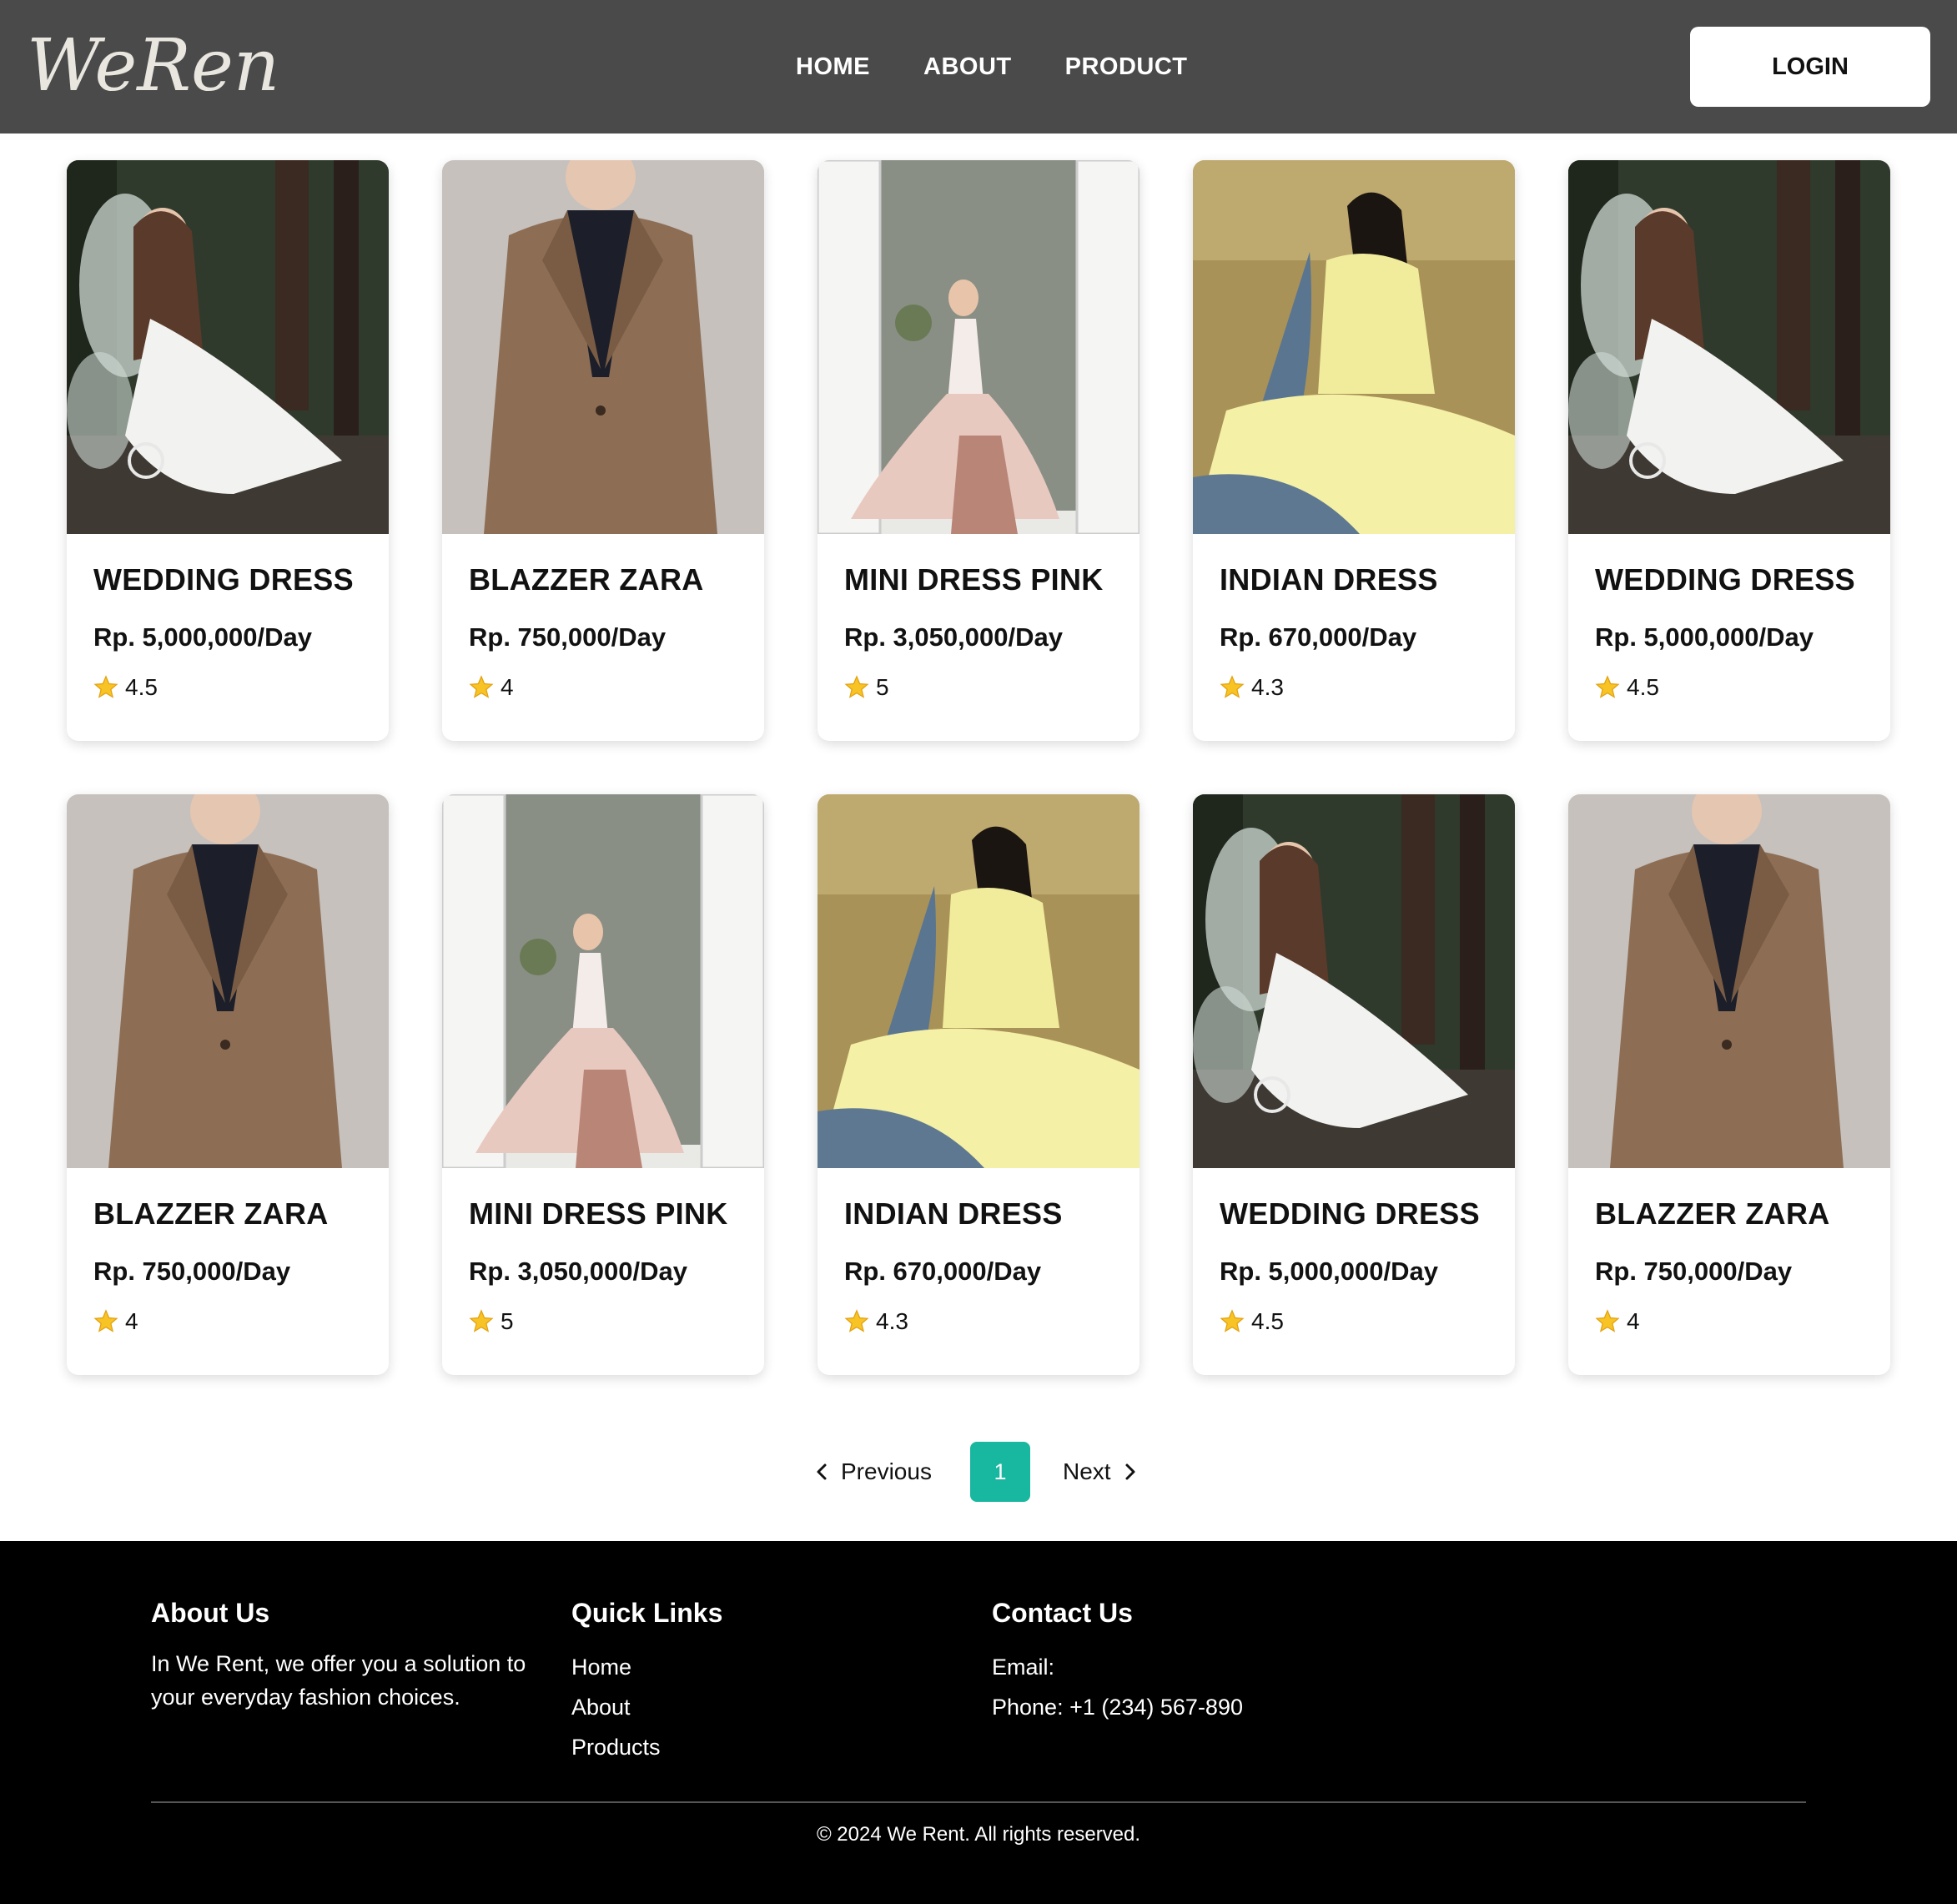 This screenshot has width=1957, height=1904. Describe the element at coordinates (738, 1747) in the screenshot. I see `footer-link-products: Products` at that location.